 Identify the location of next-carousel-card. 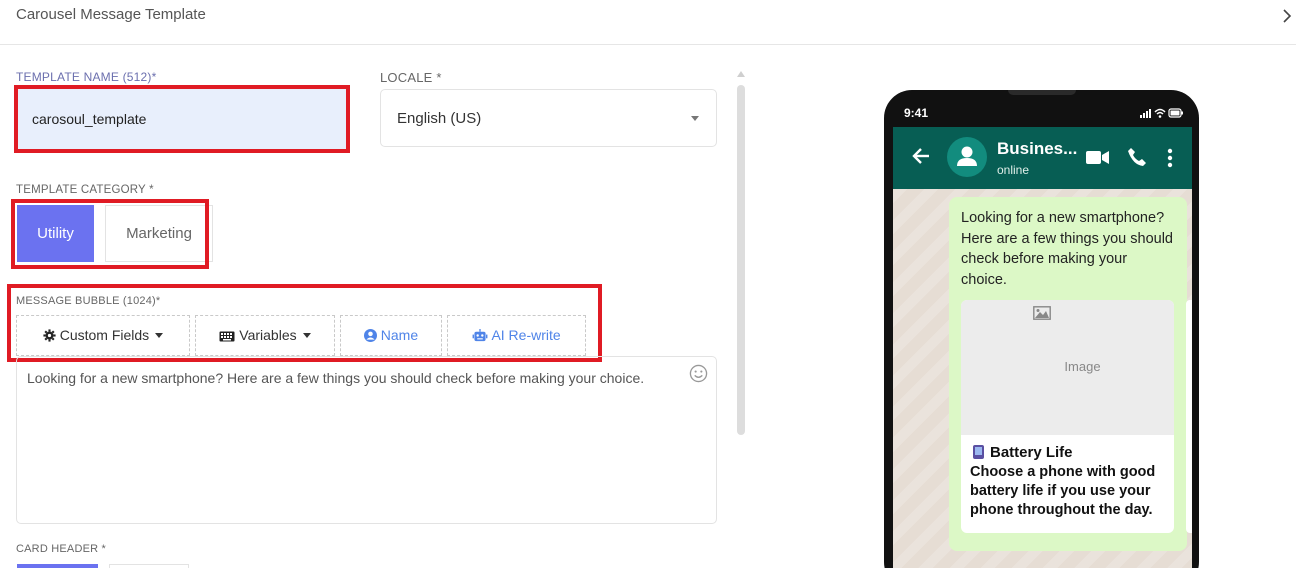
(1189, 416).